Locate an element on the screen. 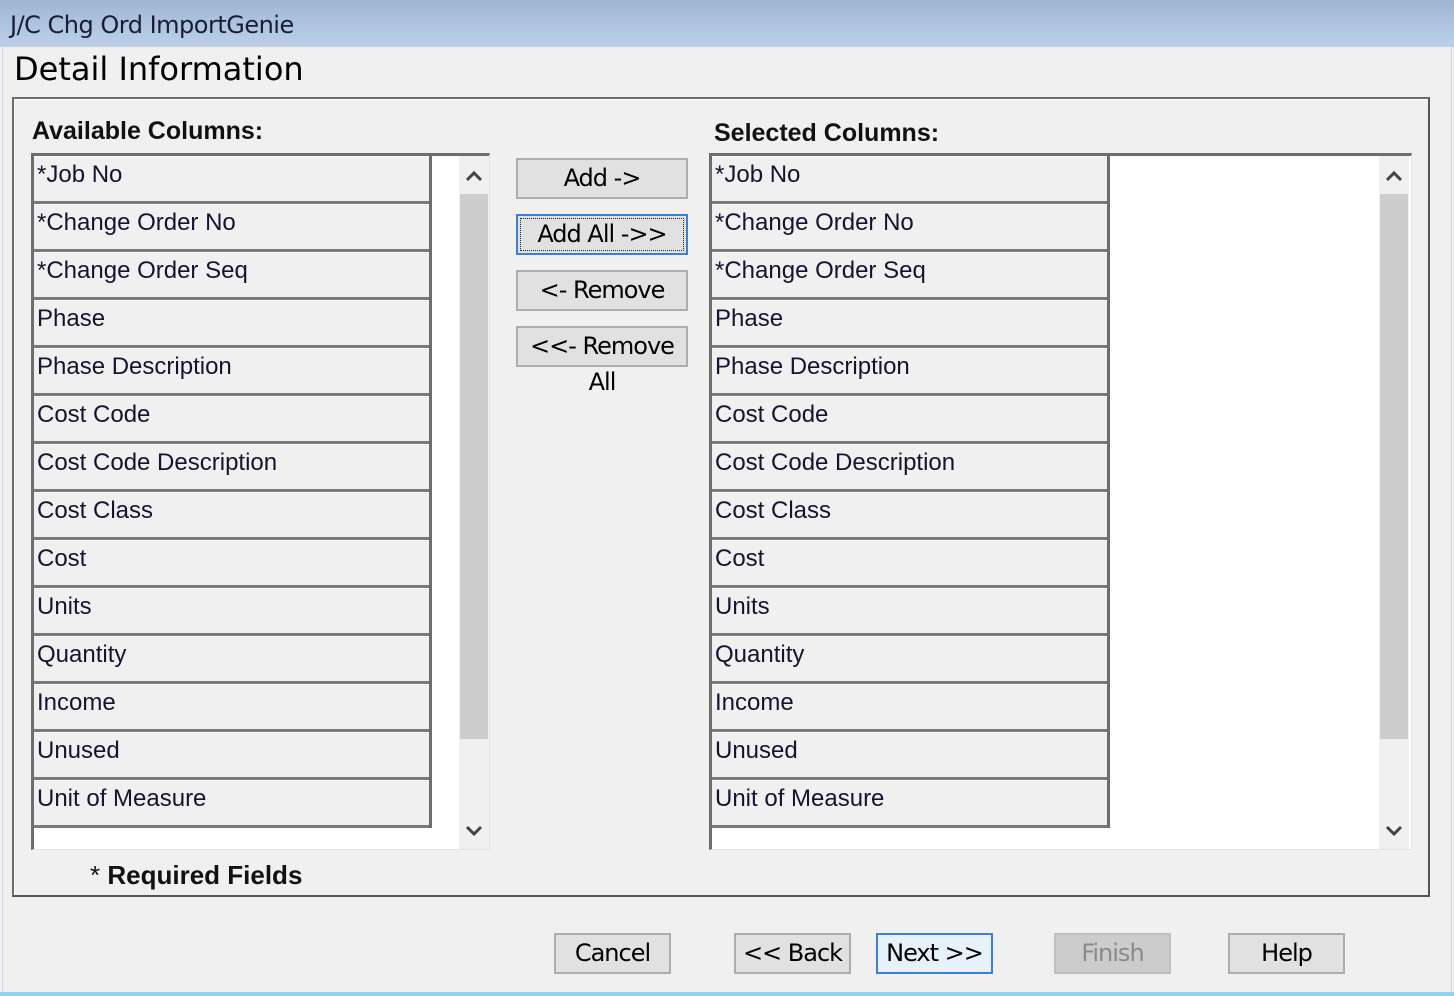 This screenshot has height=996, width=1454. selected-scrollbar is located at coordinates (1394, 502).